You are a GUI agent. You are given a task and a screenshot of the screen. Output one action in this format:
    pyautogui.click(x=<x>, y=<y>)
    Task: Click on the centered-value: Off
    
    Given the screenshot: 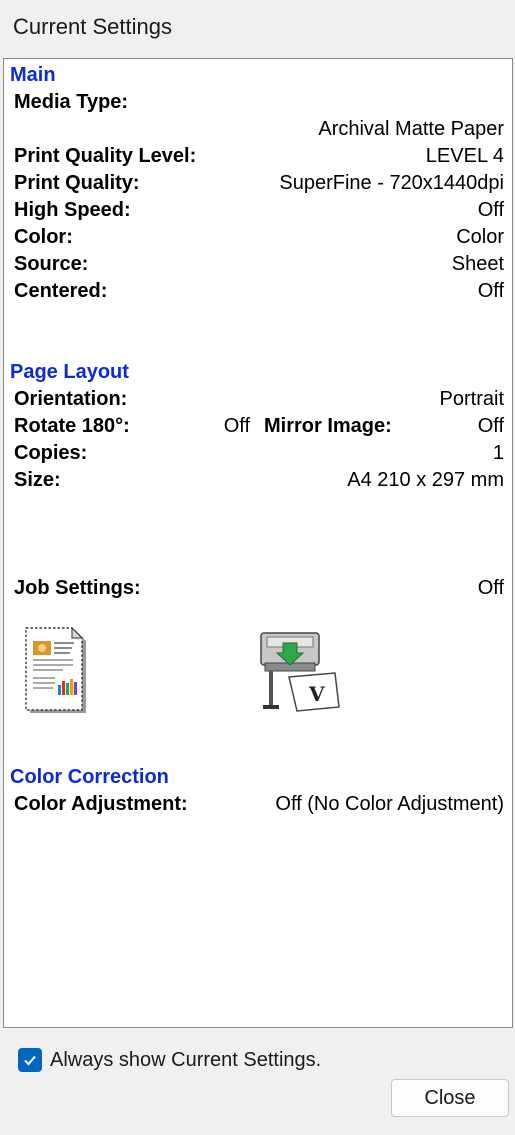 What is the action you would take?
    pyautogui.click(x=490, y=291)
    